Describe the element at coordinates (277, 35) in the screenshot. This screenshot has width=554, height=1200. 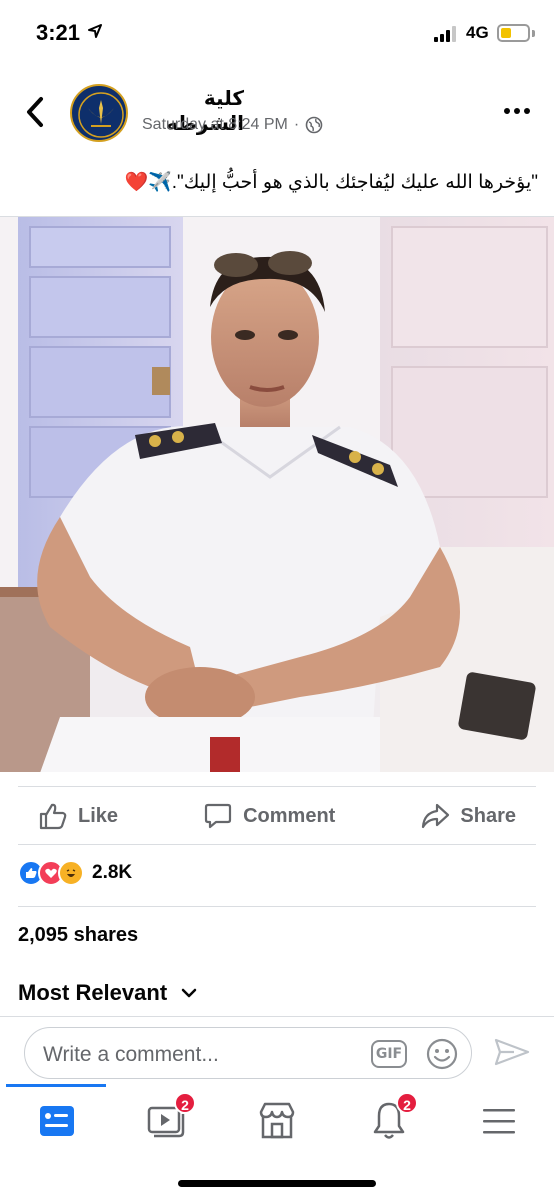
I see `status-bar: 3:21 4G` at that location.